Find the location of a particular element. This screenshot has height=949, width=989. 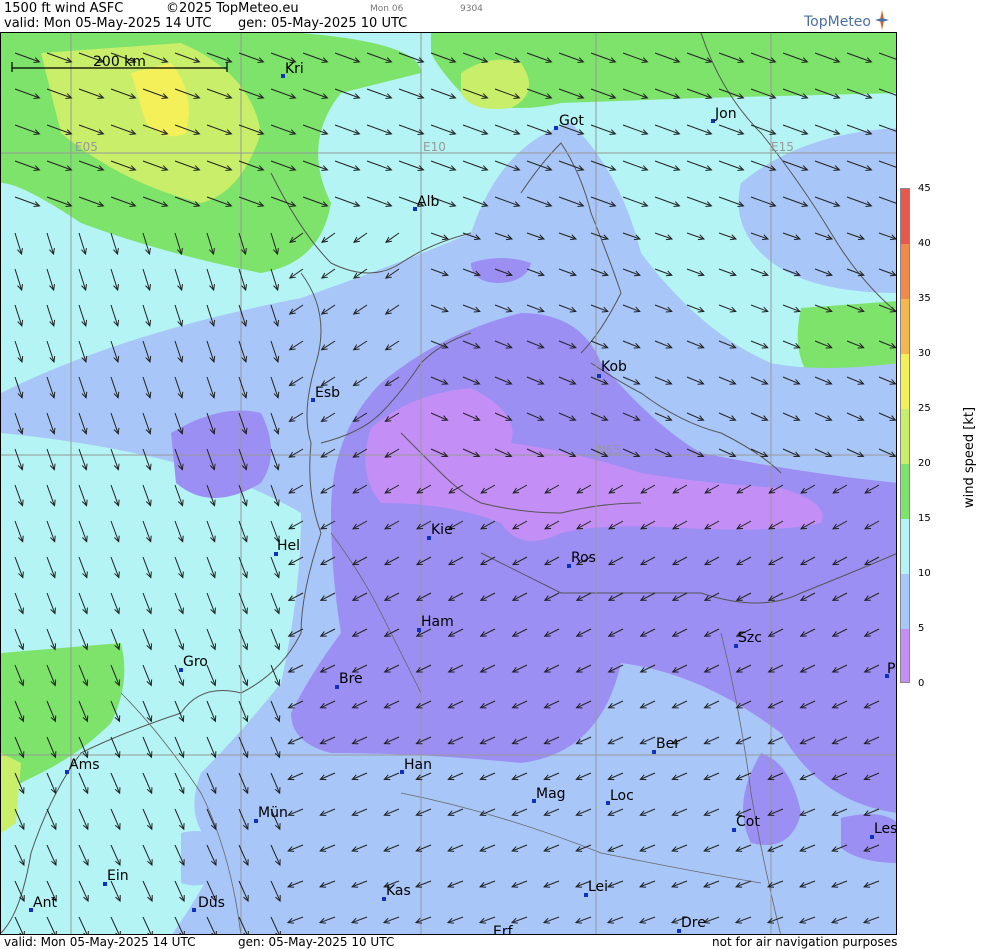

logo-text: TopMeteo is located at coordinates (837, 22).